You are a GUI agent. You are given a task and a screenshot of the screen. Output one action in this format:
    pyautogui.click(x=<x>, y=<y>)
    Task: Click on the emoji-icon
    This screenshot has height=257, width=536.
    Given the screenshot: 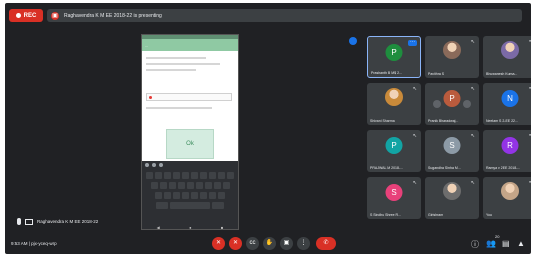 What is the action you would take?
    pyautogui.click(x=147, y=165)
    